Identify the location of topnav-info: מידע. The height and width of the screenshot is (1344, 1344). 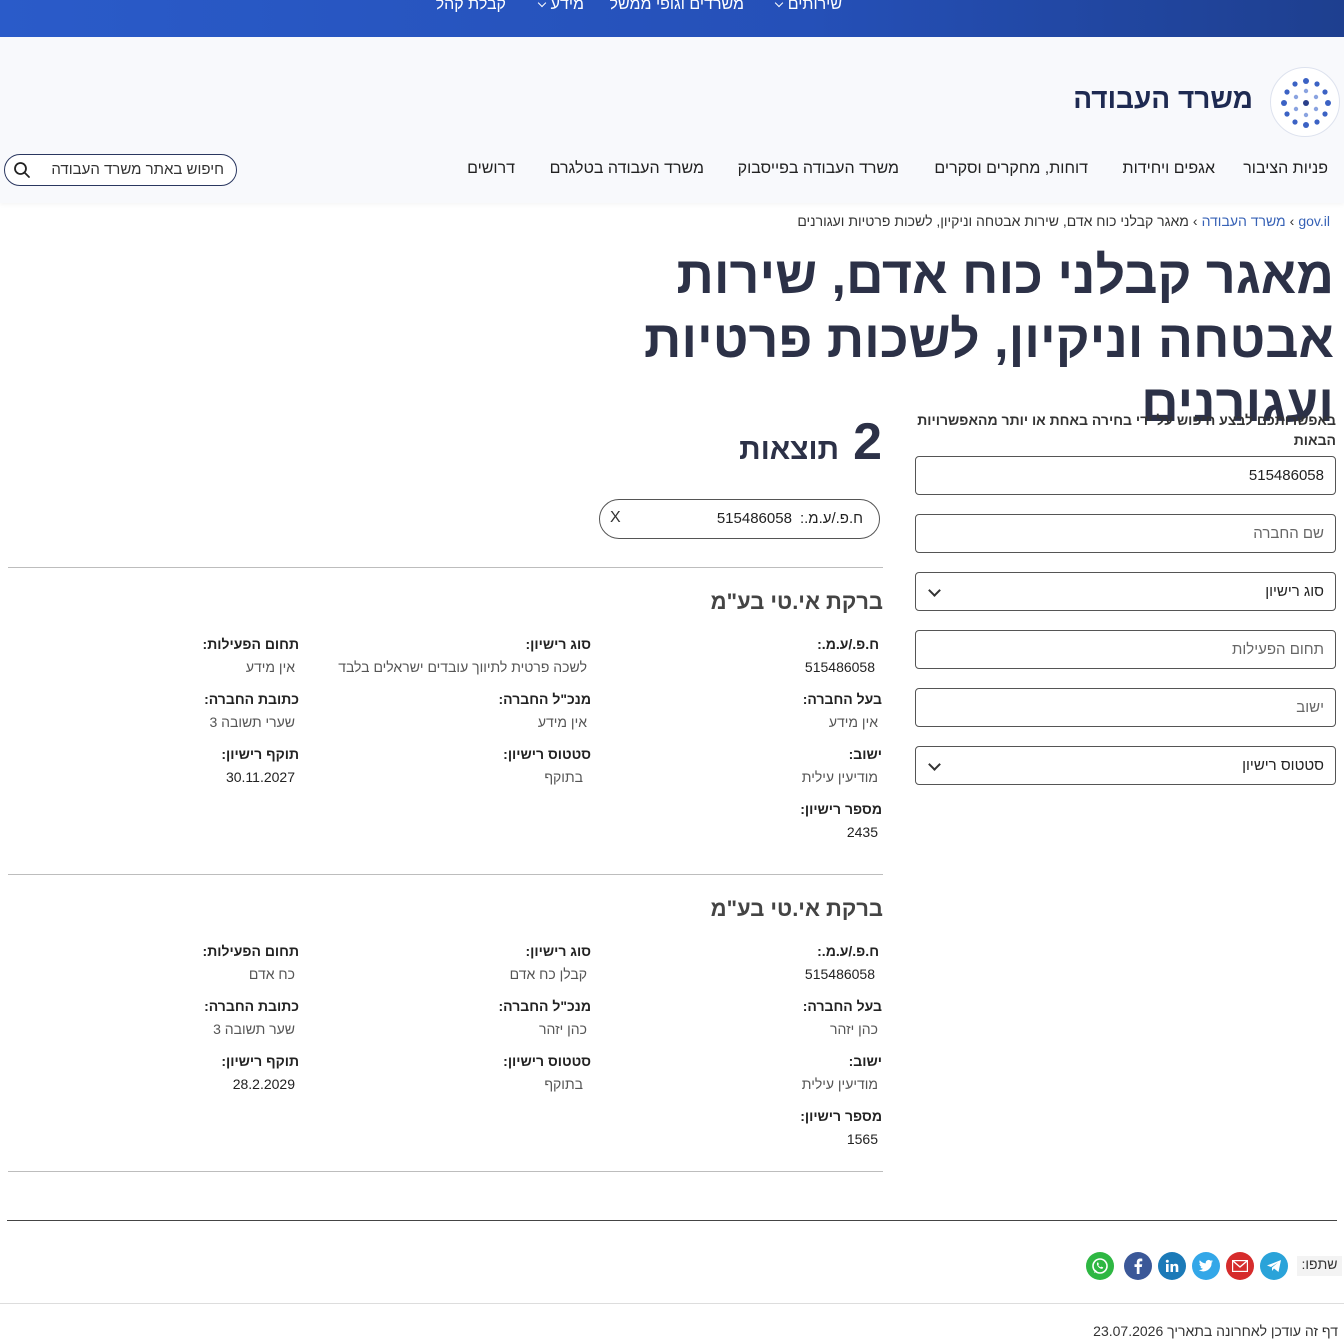
(560, 7).